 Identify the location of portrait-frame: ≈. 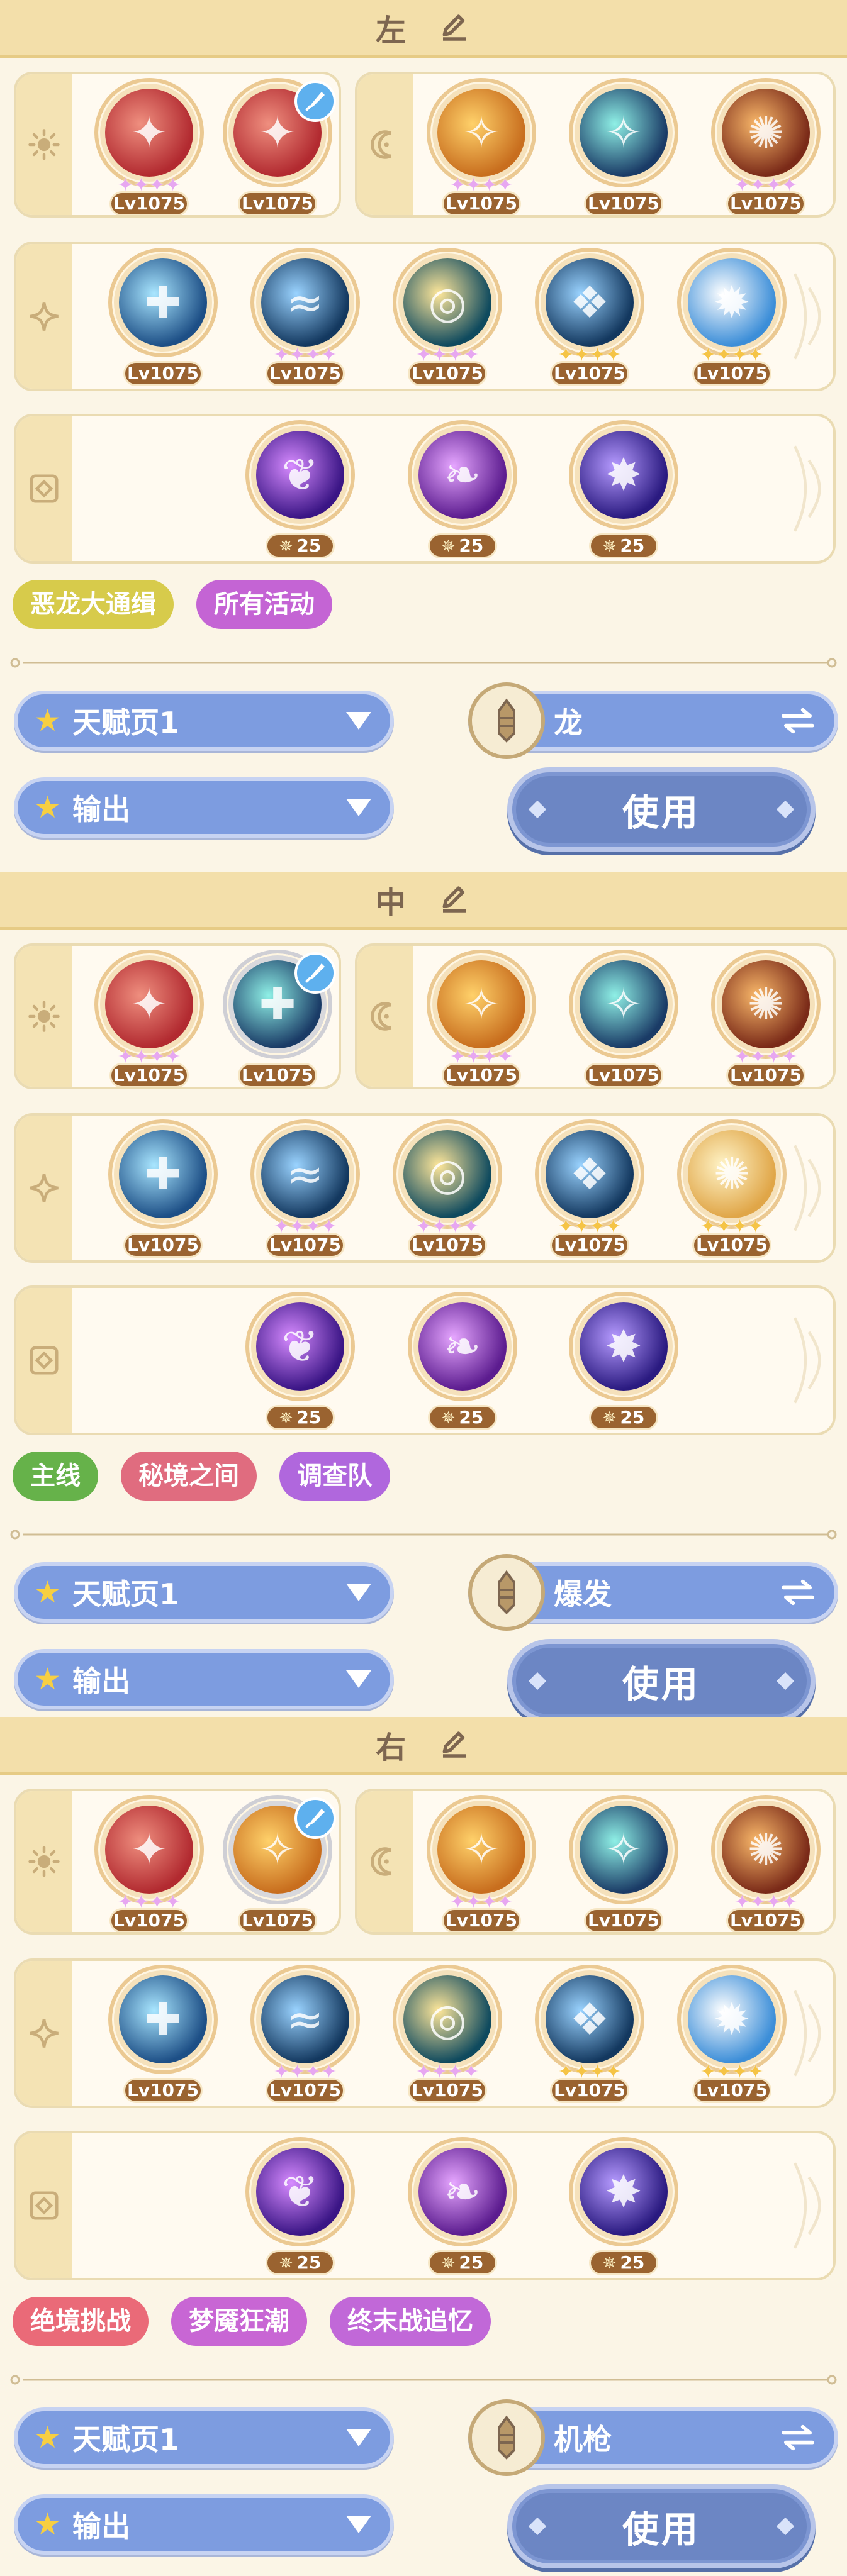
(305, 302).